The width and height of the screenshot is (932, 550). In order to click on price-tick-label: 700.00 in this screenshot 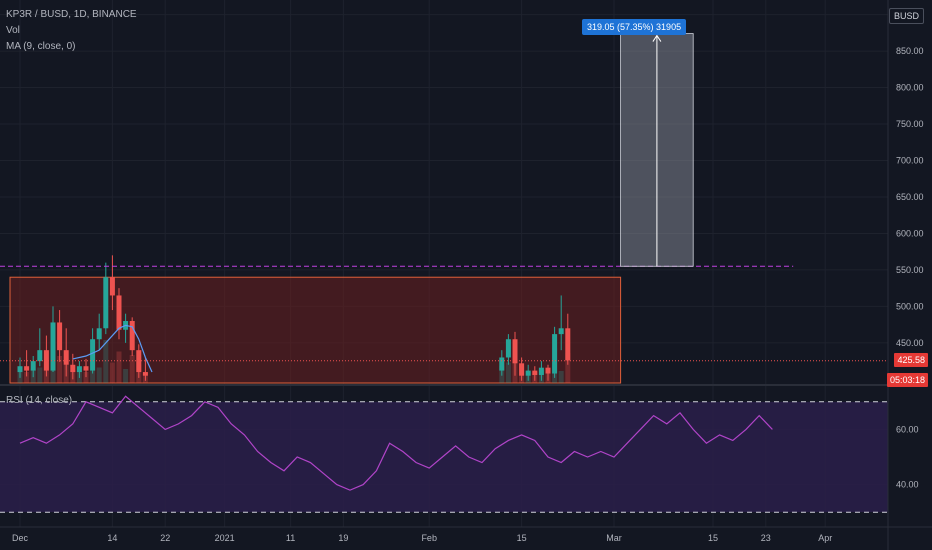, I will do `click(910, 160)`.